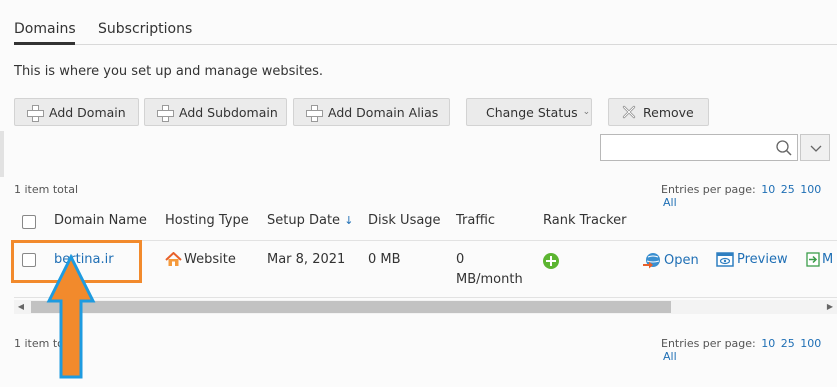 This screenshot has height=387, width=837. What do you see at coordinates (210, 259) in the screenshot?
I see `hosting-type-value: Website` at bounding box center [210, 259].